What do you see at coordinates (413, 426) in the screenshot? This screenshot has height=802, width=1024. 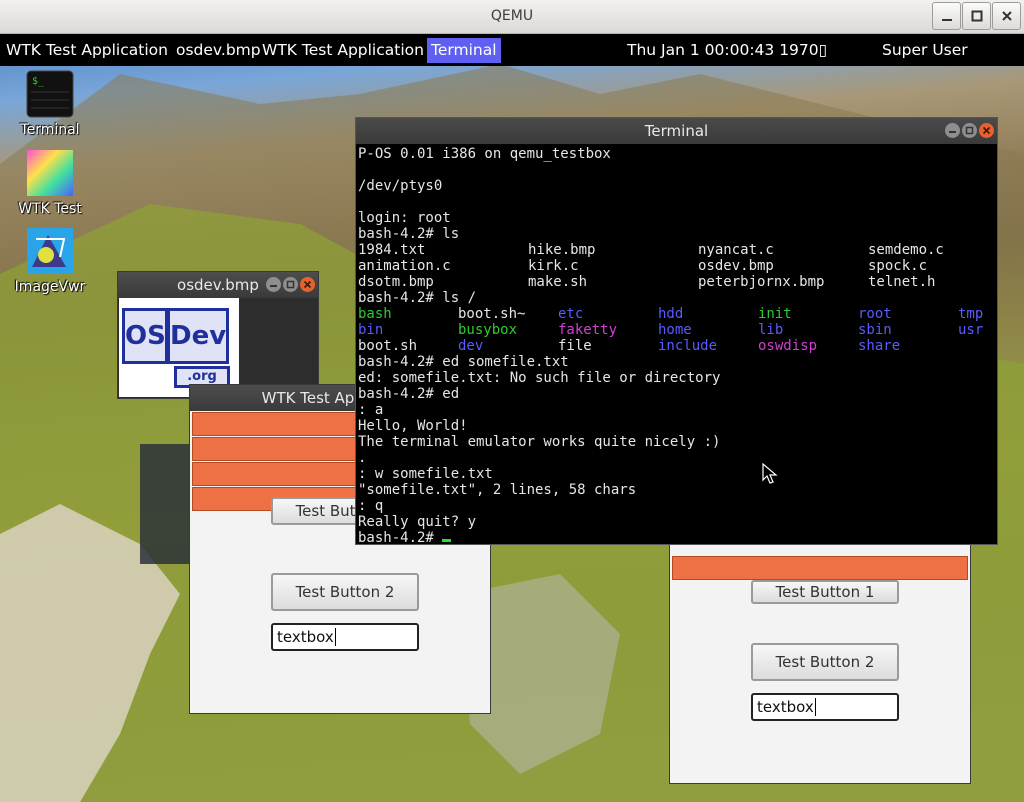 I see `terminal-line: Hello, World!` at bounding box center [413, 426].